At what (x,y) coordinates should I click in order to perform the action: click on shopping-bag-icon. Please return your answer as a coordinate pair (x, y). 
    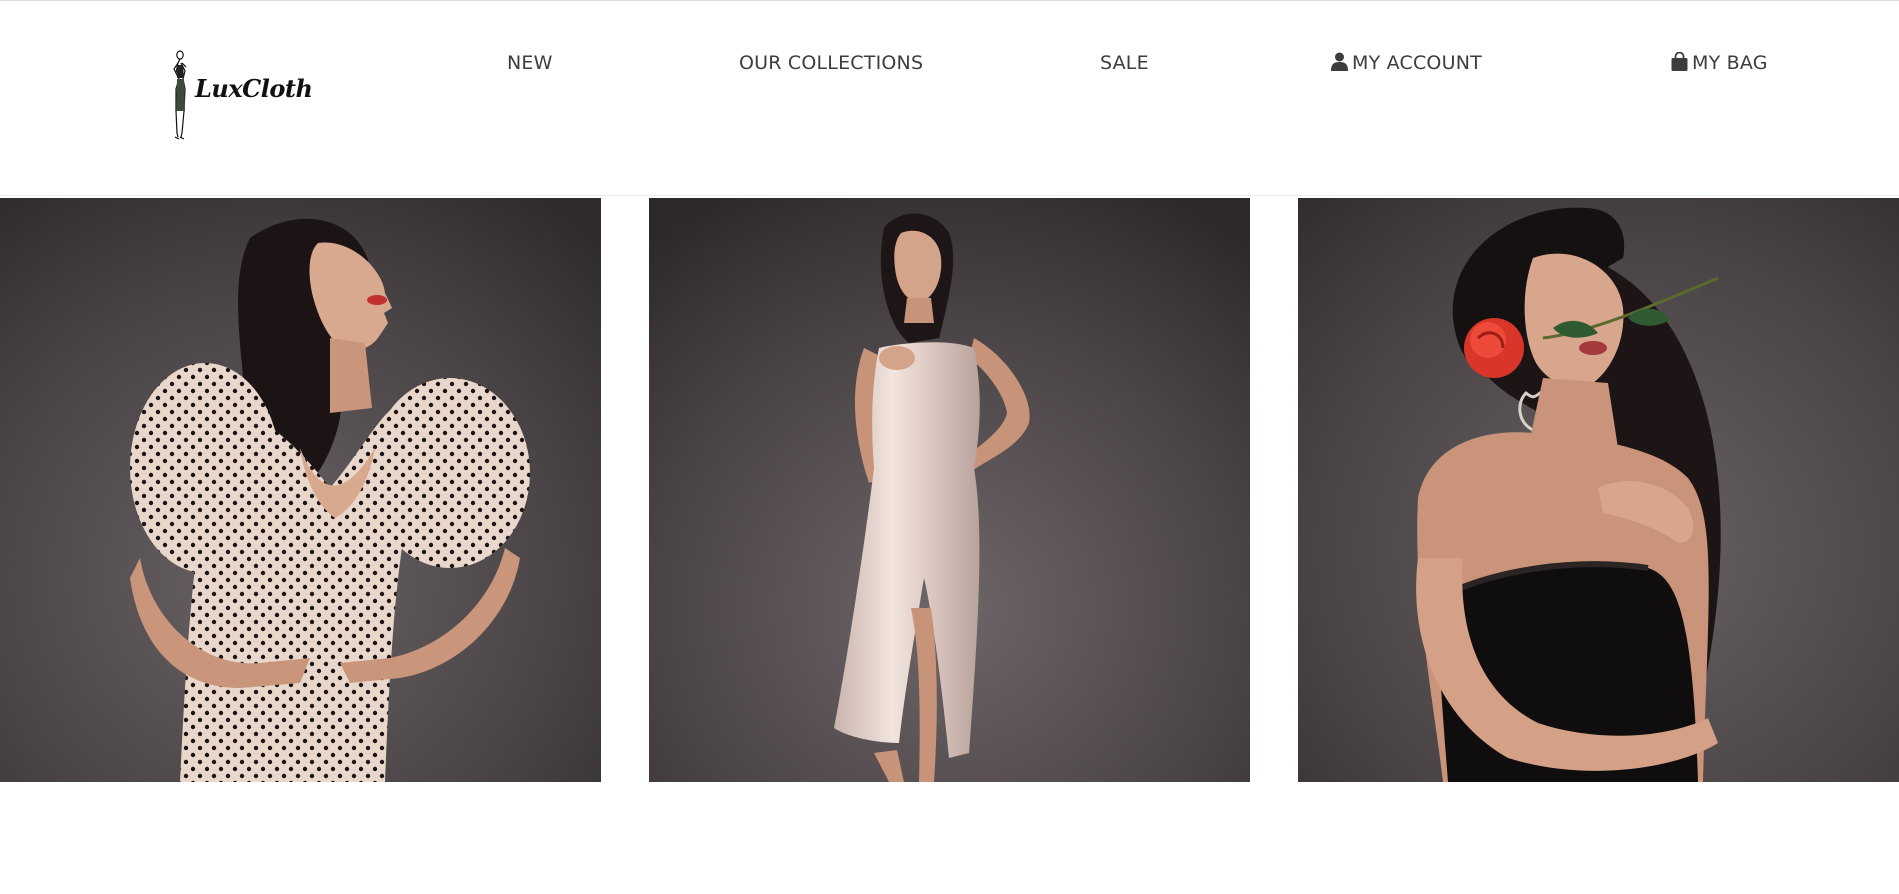
    Looking at the image, I should click on (1679, 61).